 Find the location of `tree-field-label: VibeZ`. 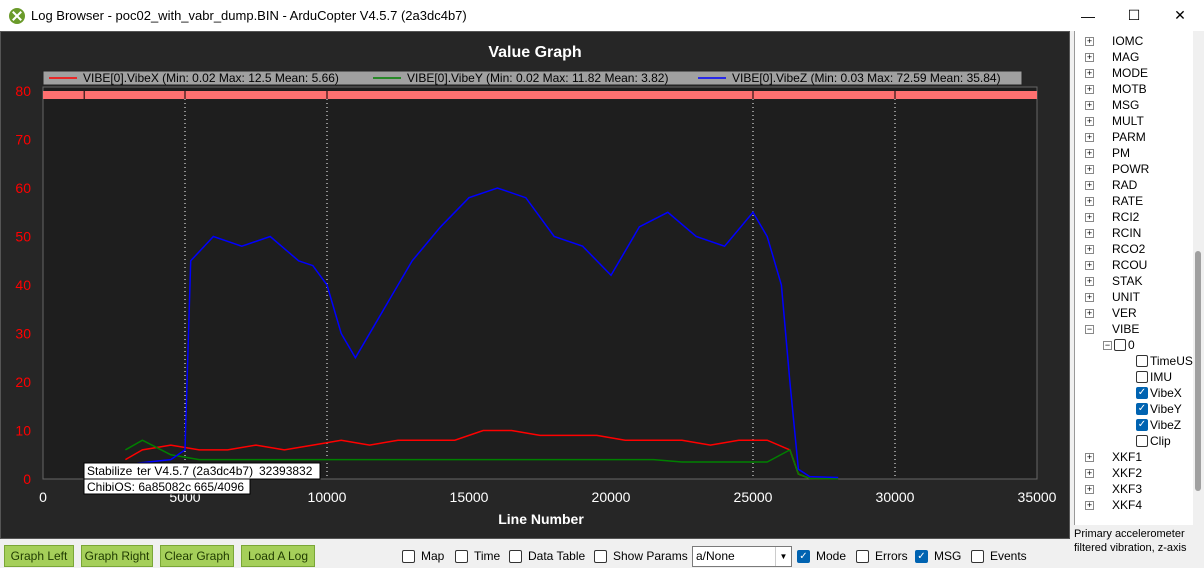

tree-field-label: VibeZ is located at coordinates (1166, 425).